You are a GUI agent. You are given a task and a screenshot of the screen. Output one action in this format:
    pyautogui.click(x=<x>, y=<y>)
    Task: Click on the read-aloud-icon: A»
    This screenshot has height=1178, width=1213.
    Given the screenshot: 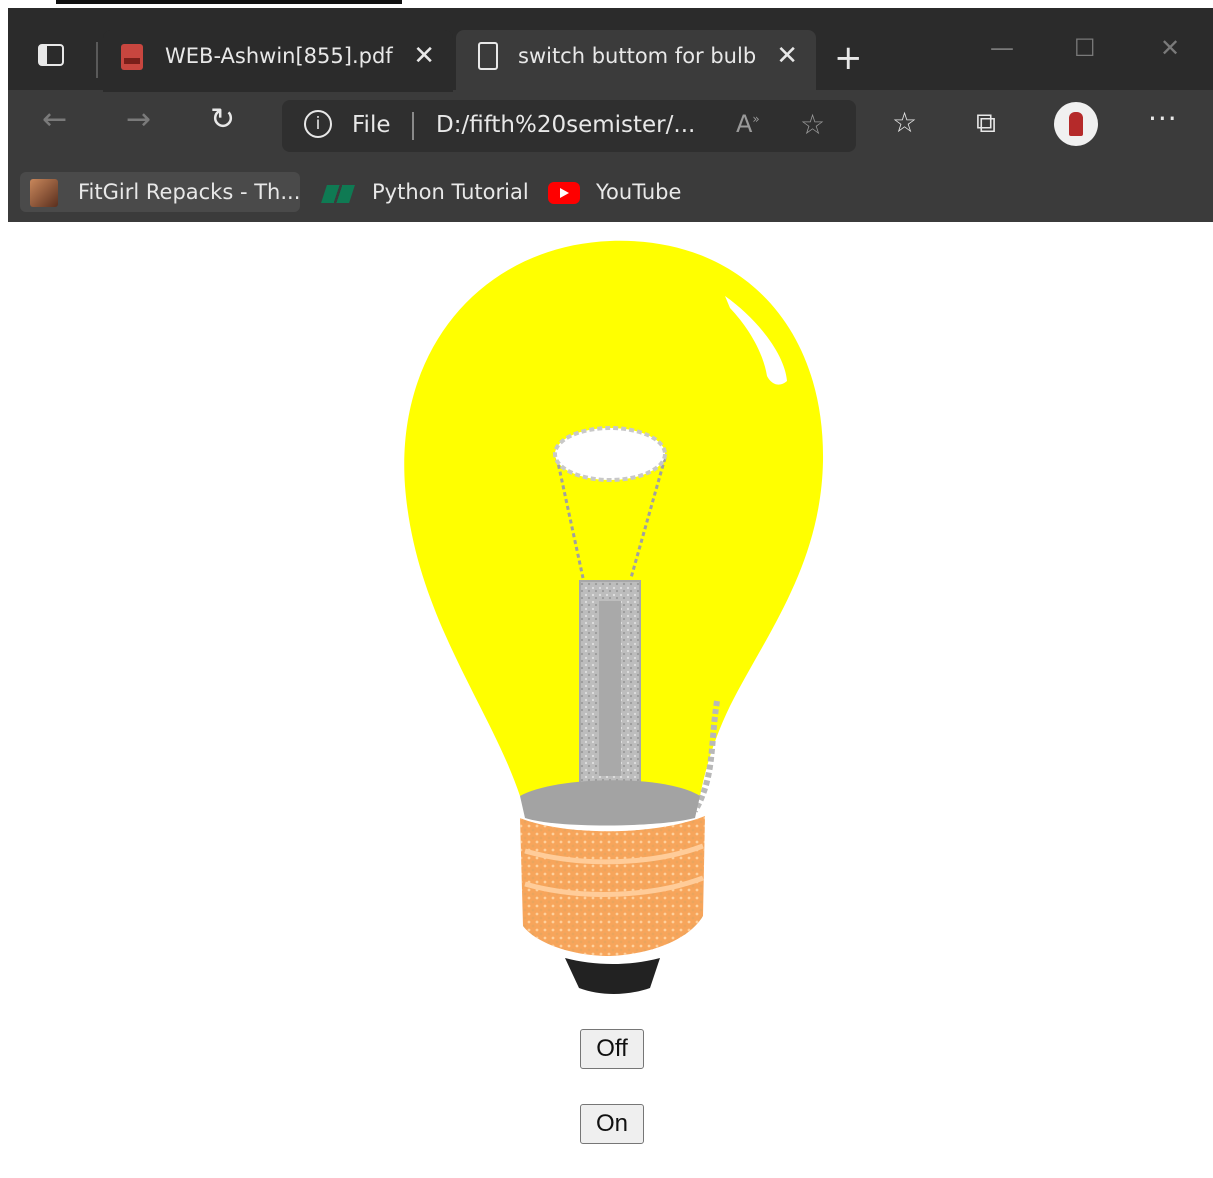 What is the action you would take?
    pyautogui.click(x=748, y=124)
    